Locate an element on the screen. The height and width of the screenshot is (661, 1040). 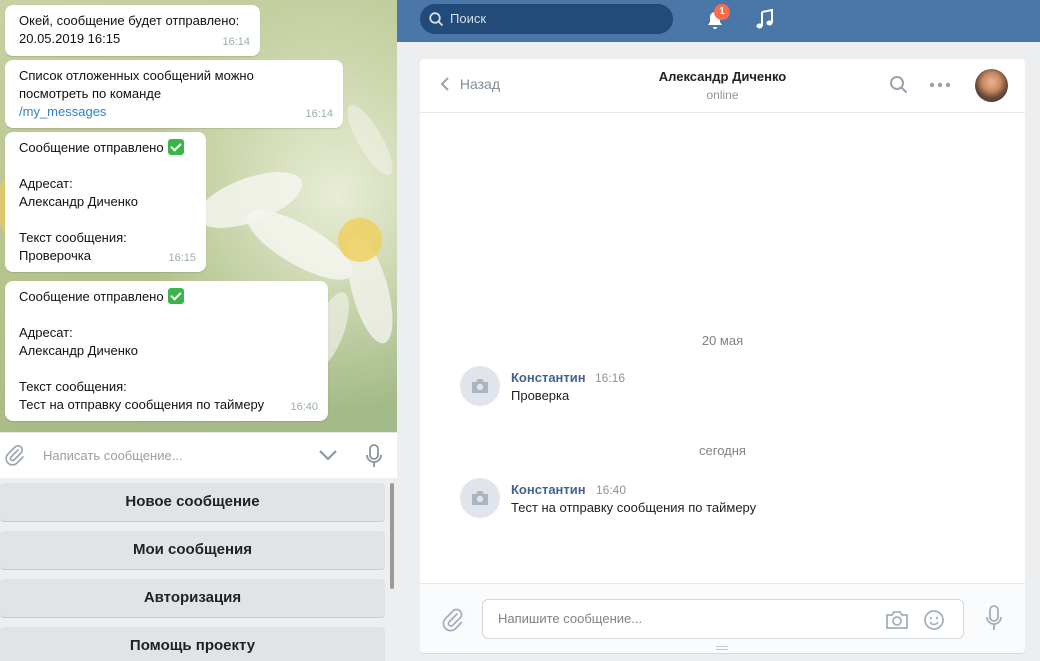
date-separator: 20 мая is located at coordinates (722, 340).